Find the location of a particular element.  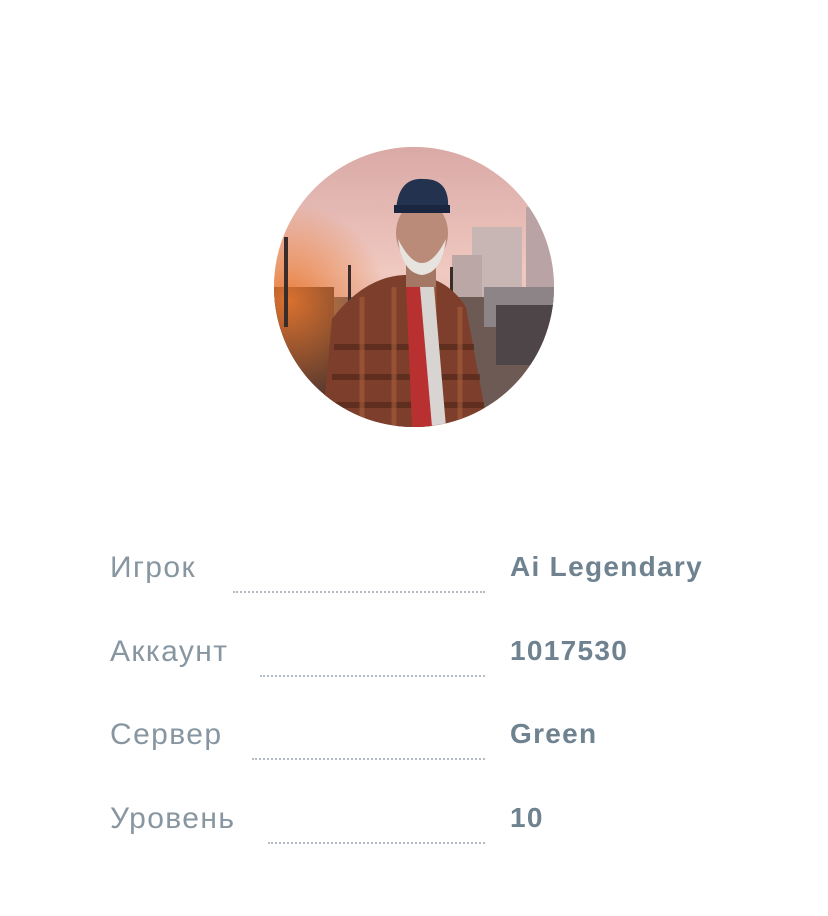

level-value: 10 is located at coordinates (527, 817).